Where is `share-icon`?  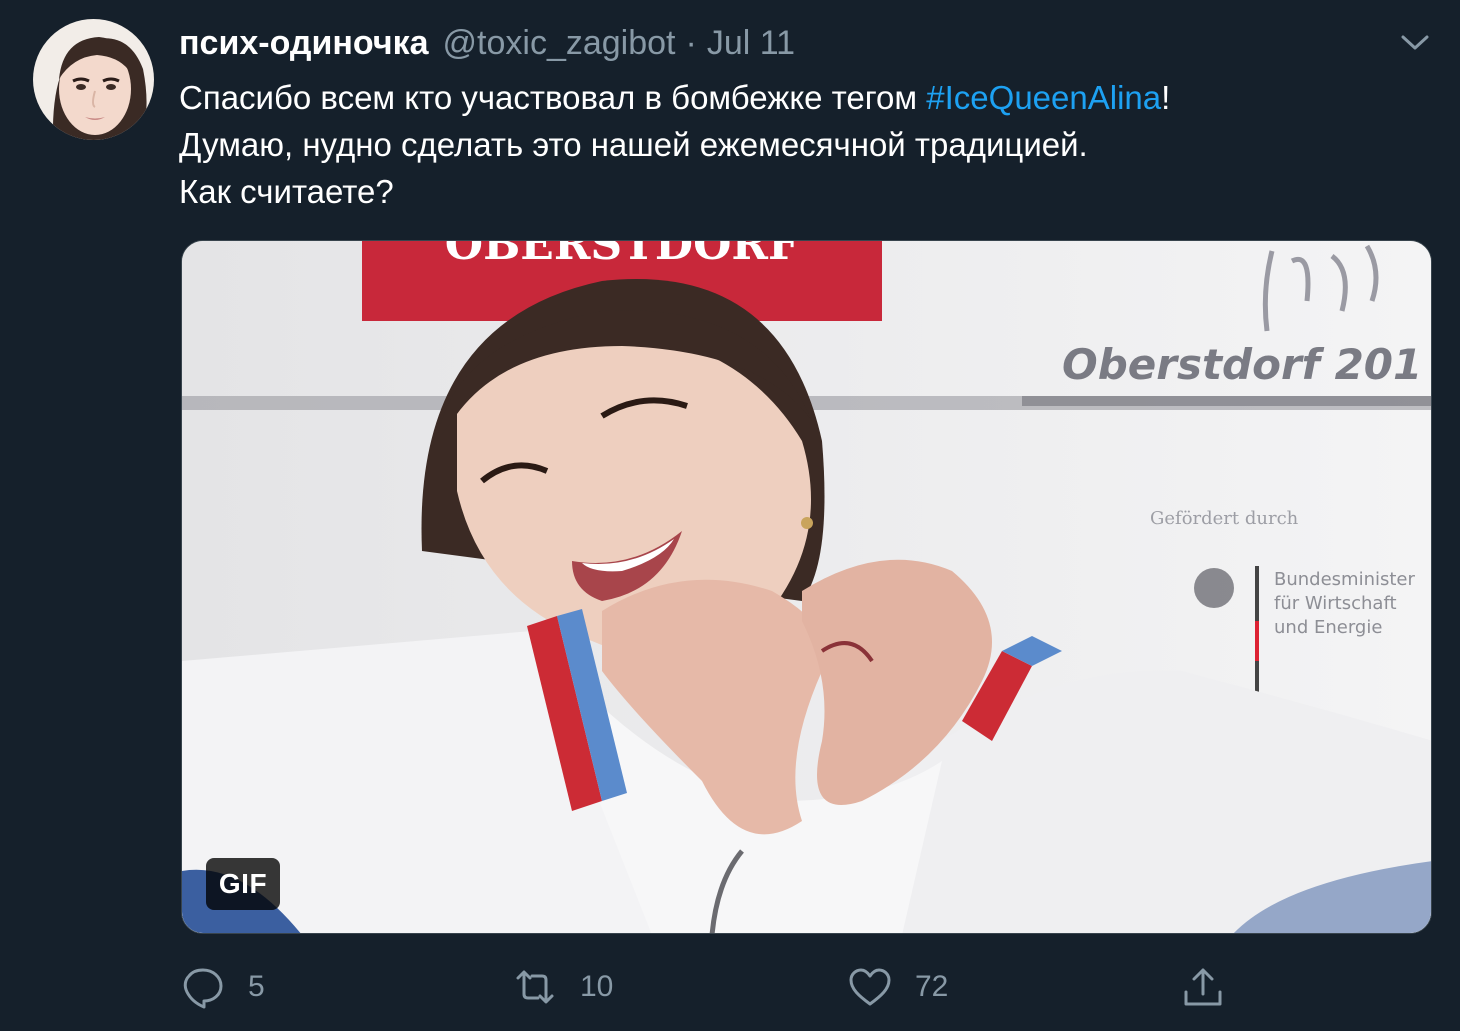 share-icon is located at coordinates (1203, 987).